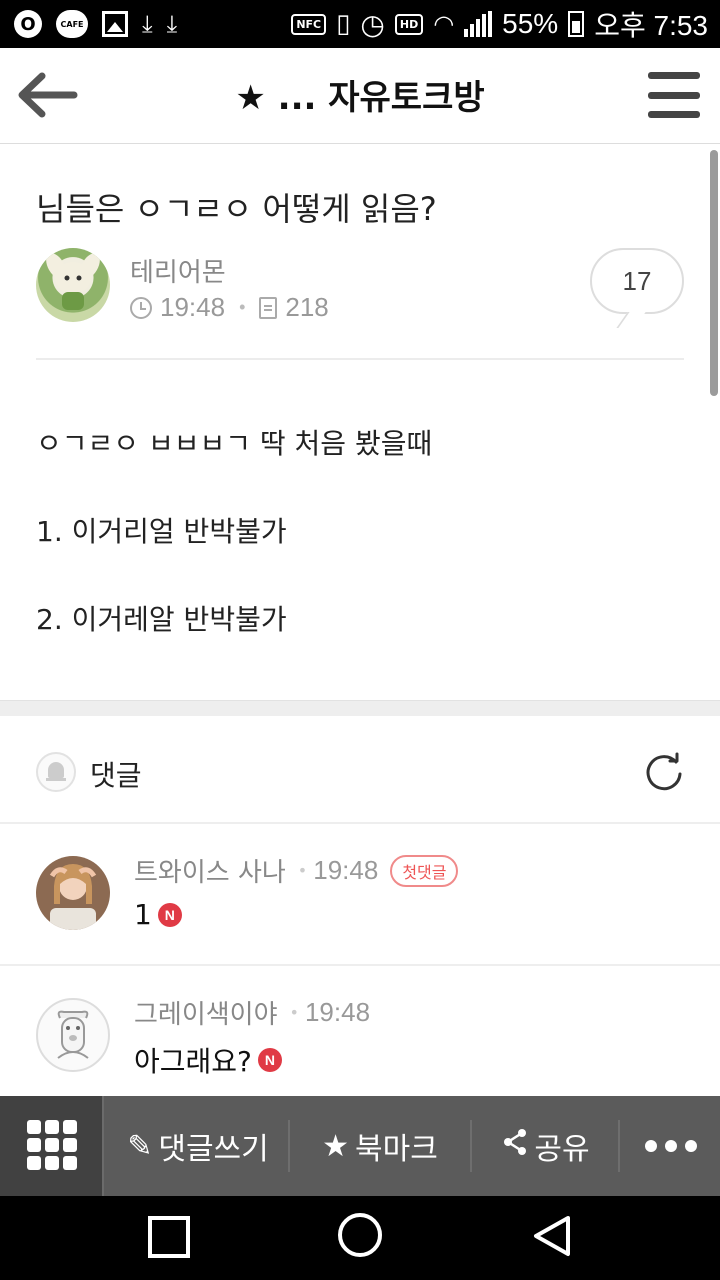  Describe the element at coordinates (161, 619) in the screenshot. I see `post-body-line: 2. 이거레알 반박불가` at that location.